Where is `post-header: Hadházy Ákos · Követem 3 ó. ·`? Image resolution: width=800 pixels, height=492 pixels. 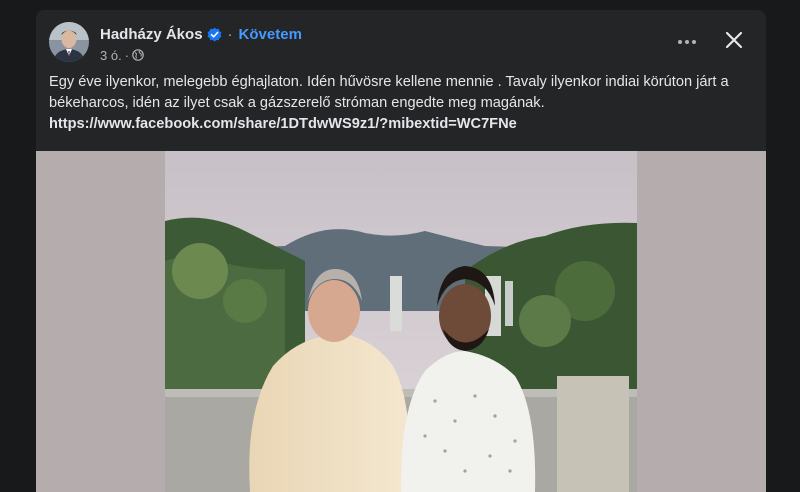 post-header: Hadházy Ákos · Követem 3 ó. · is located at coordinates (401, 40).